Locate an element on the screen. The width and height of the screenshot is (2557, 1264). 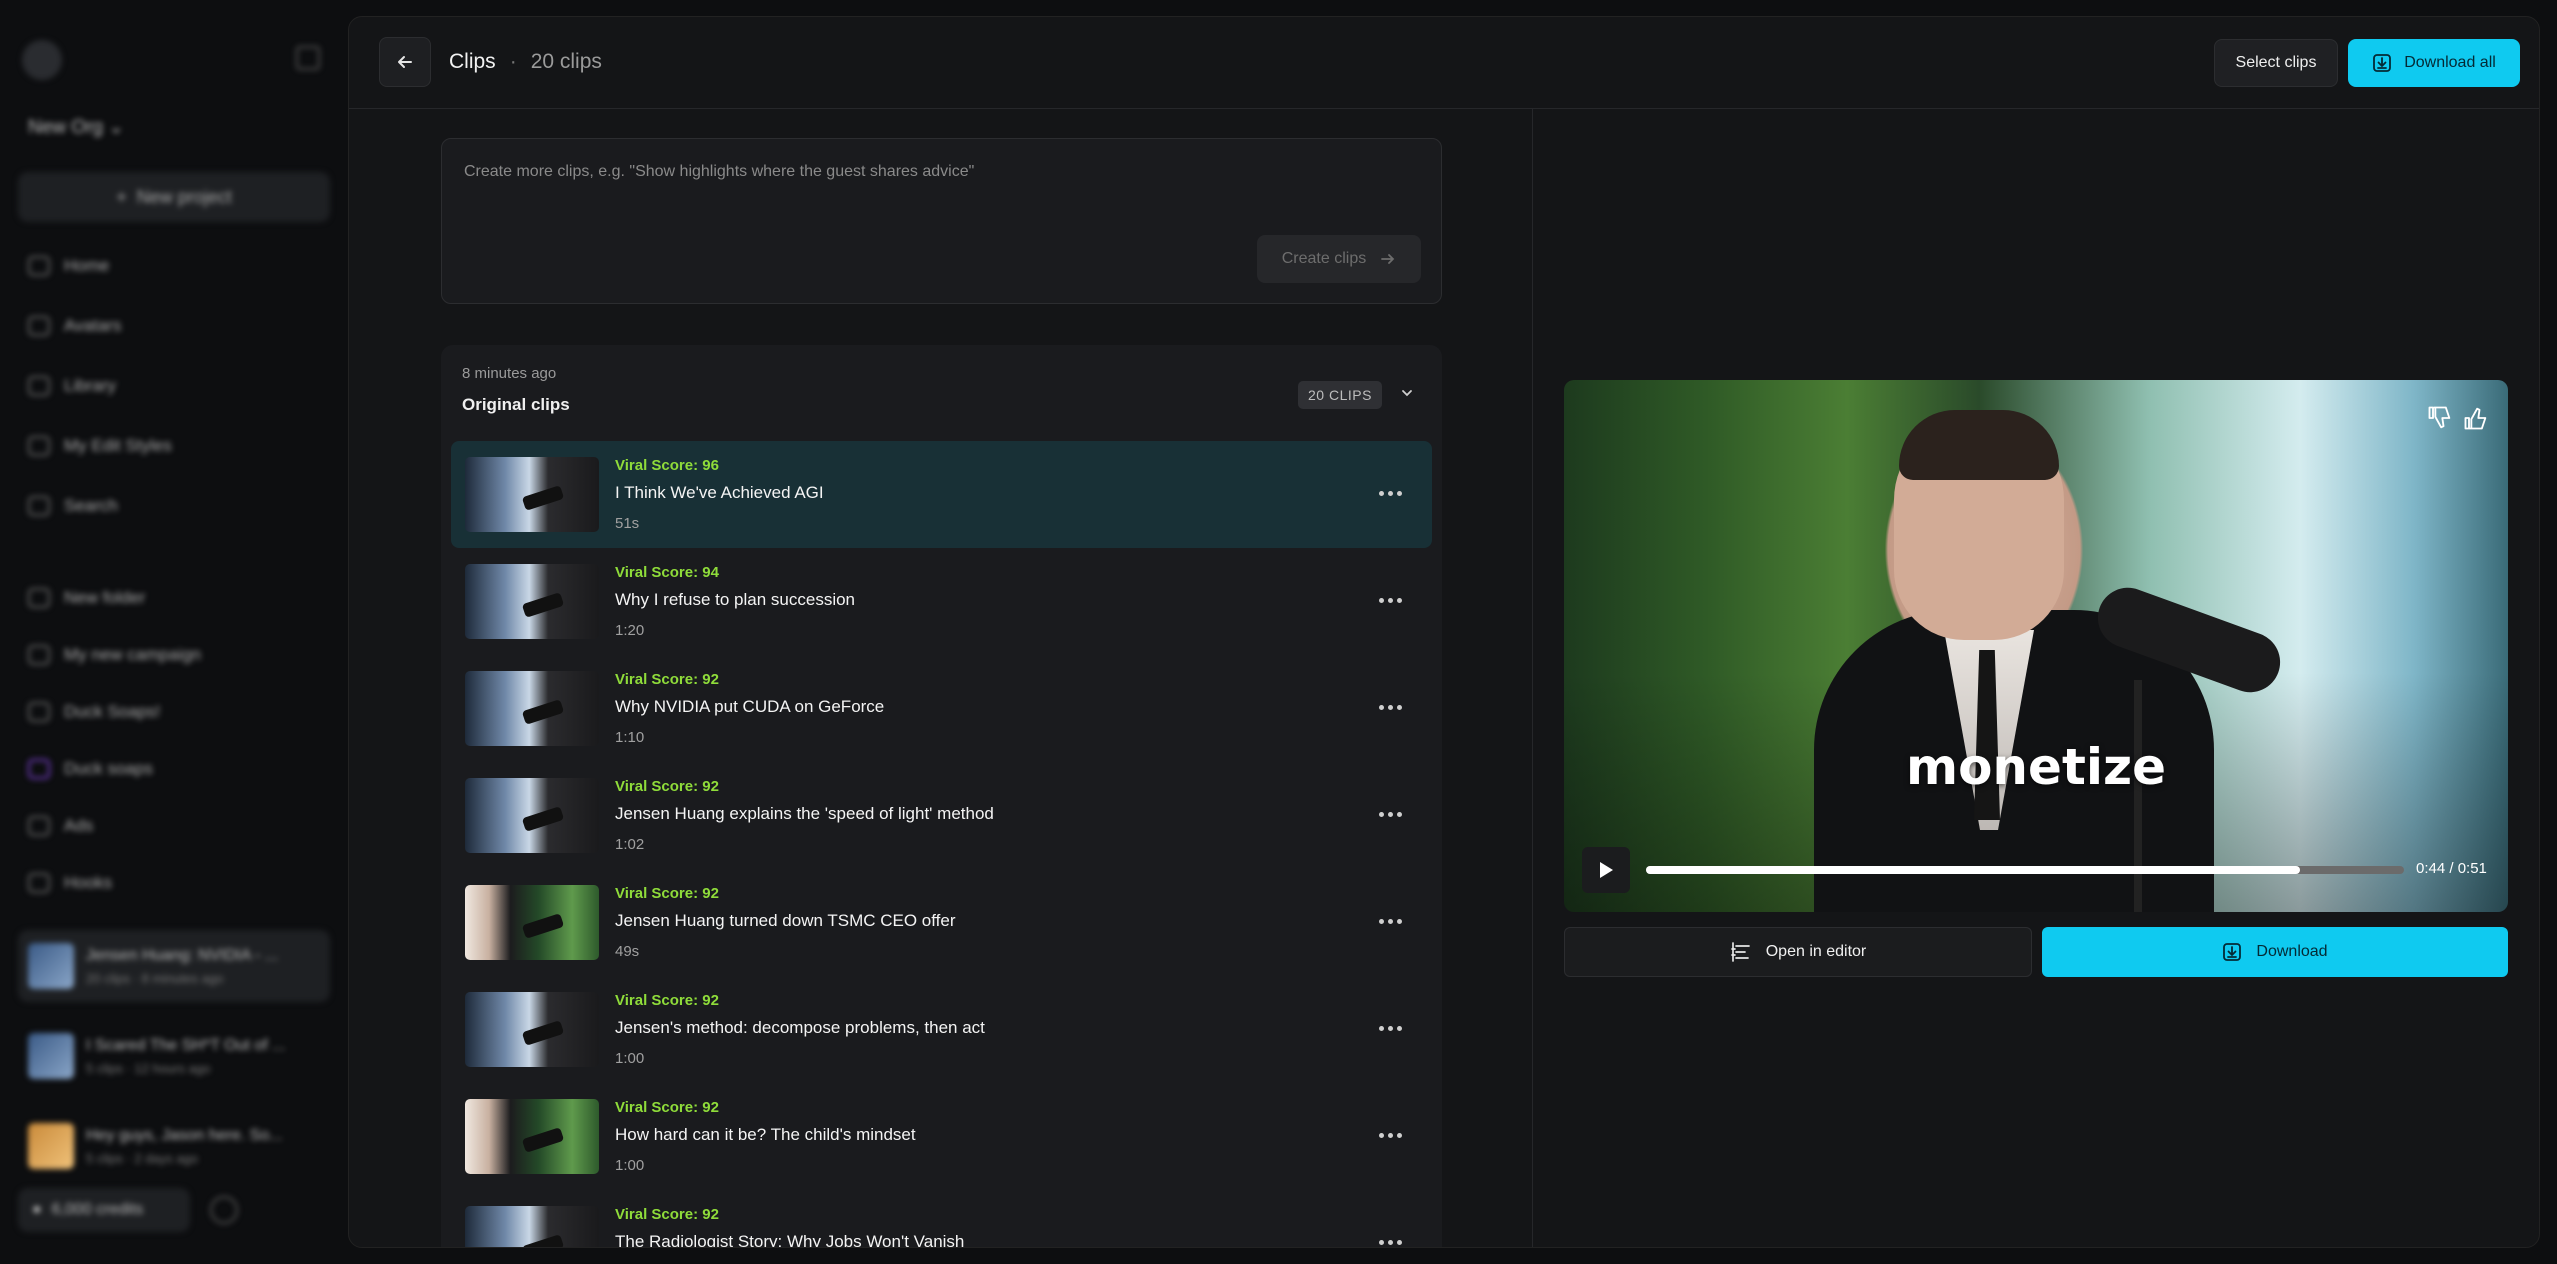
page-title-text: Clips is located at coordinates (472, 61).